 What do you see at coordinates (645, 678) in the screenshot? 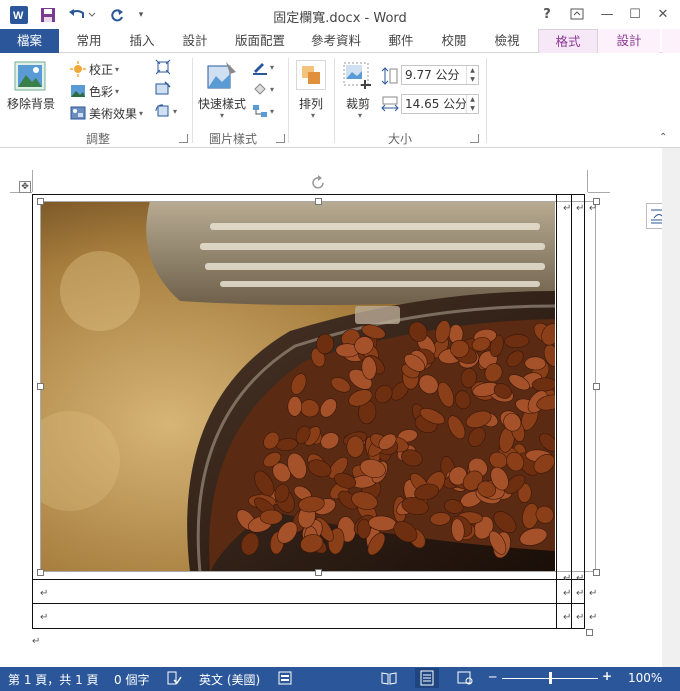
I see `zoom-level: 100%` at bounding box center [645, 678].